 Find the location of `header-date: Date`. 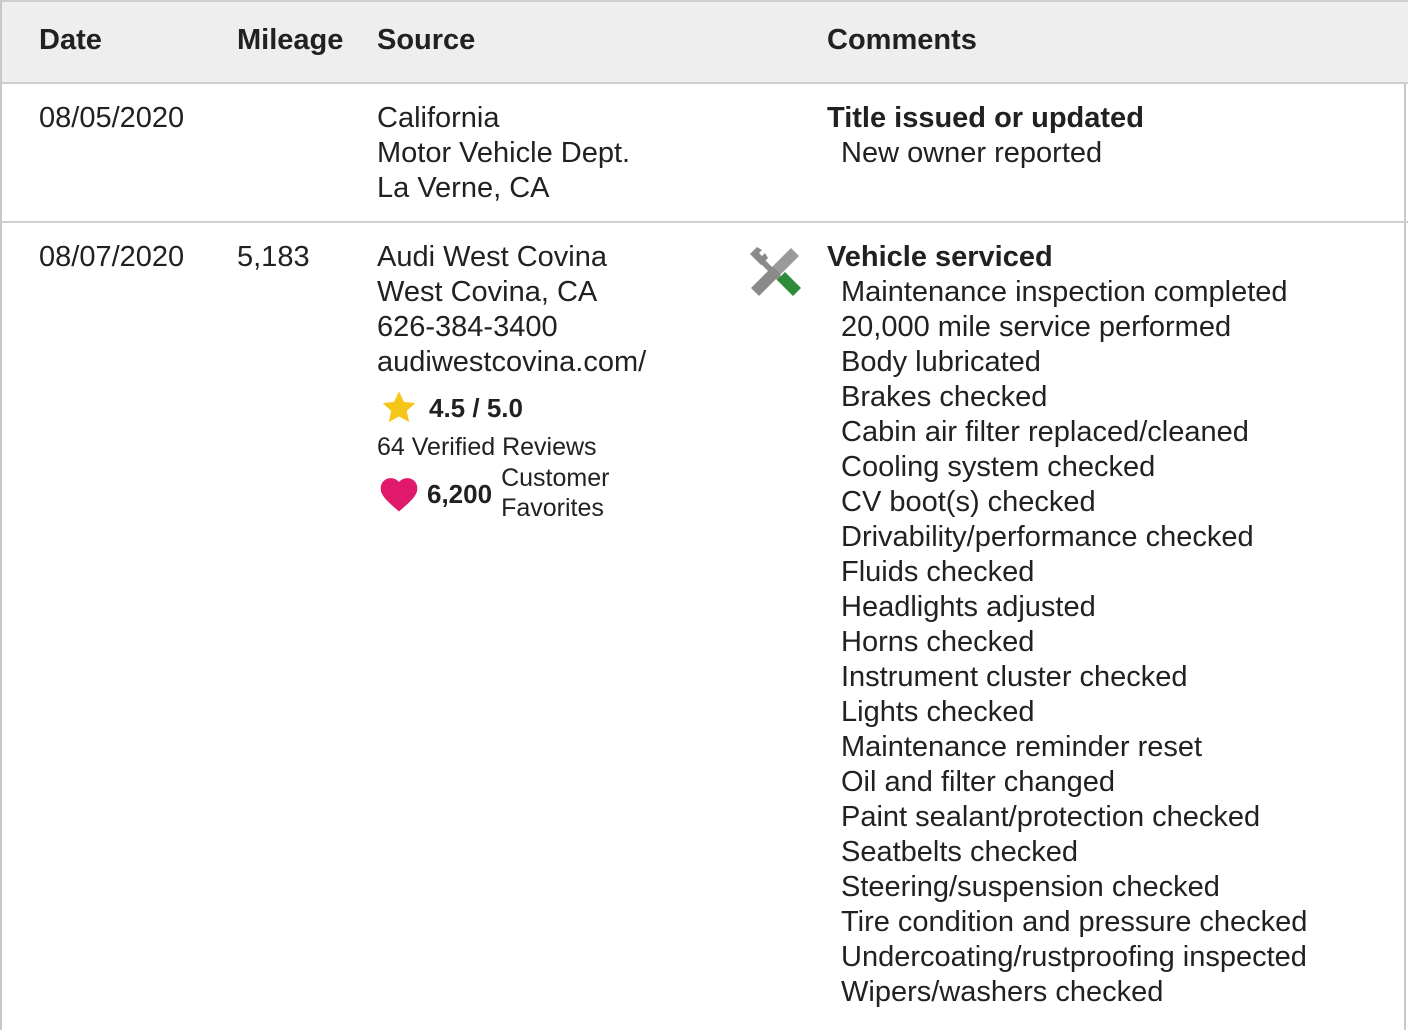

header-date: Date is located at coordinates (70, 40).